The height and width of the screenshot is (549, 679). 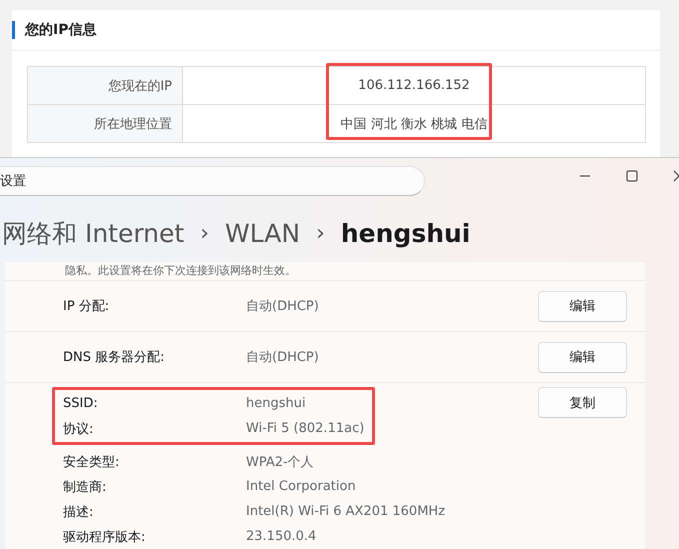 What do you see at coordinates (85, 487) in the screenshot?
I see `property-label: 制造商:` at bounding box center [85, 487].